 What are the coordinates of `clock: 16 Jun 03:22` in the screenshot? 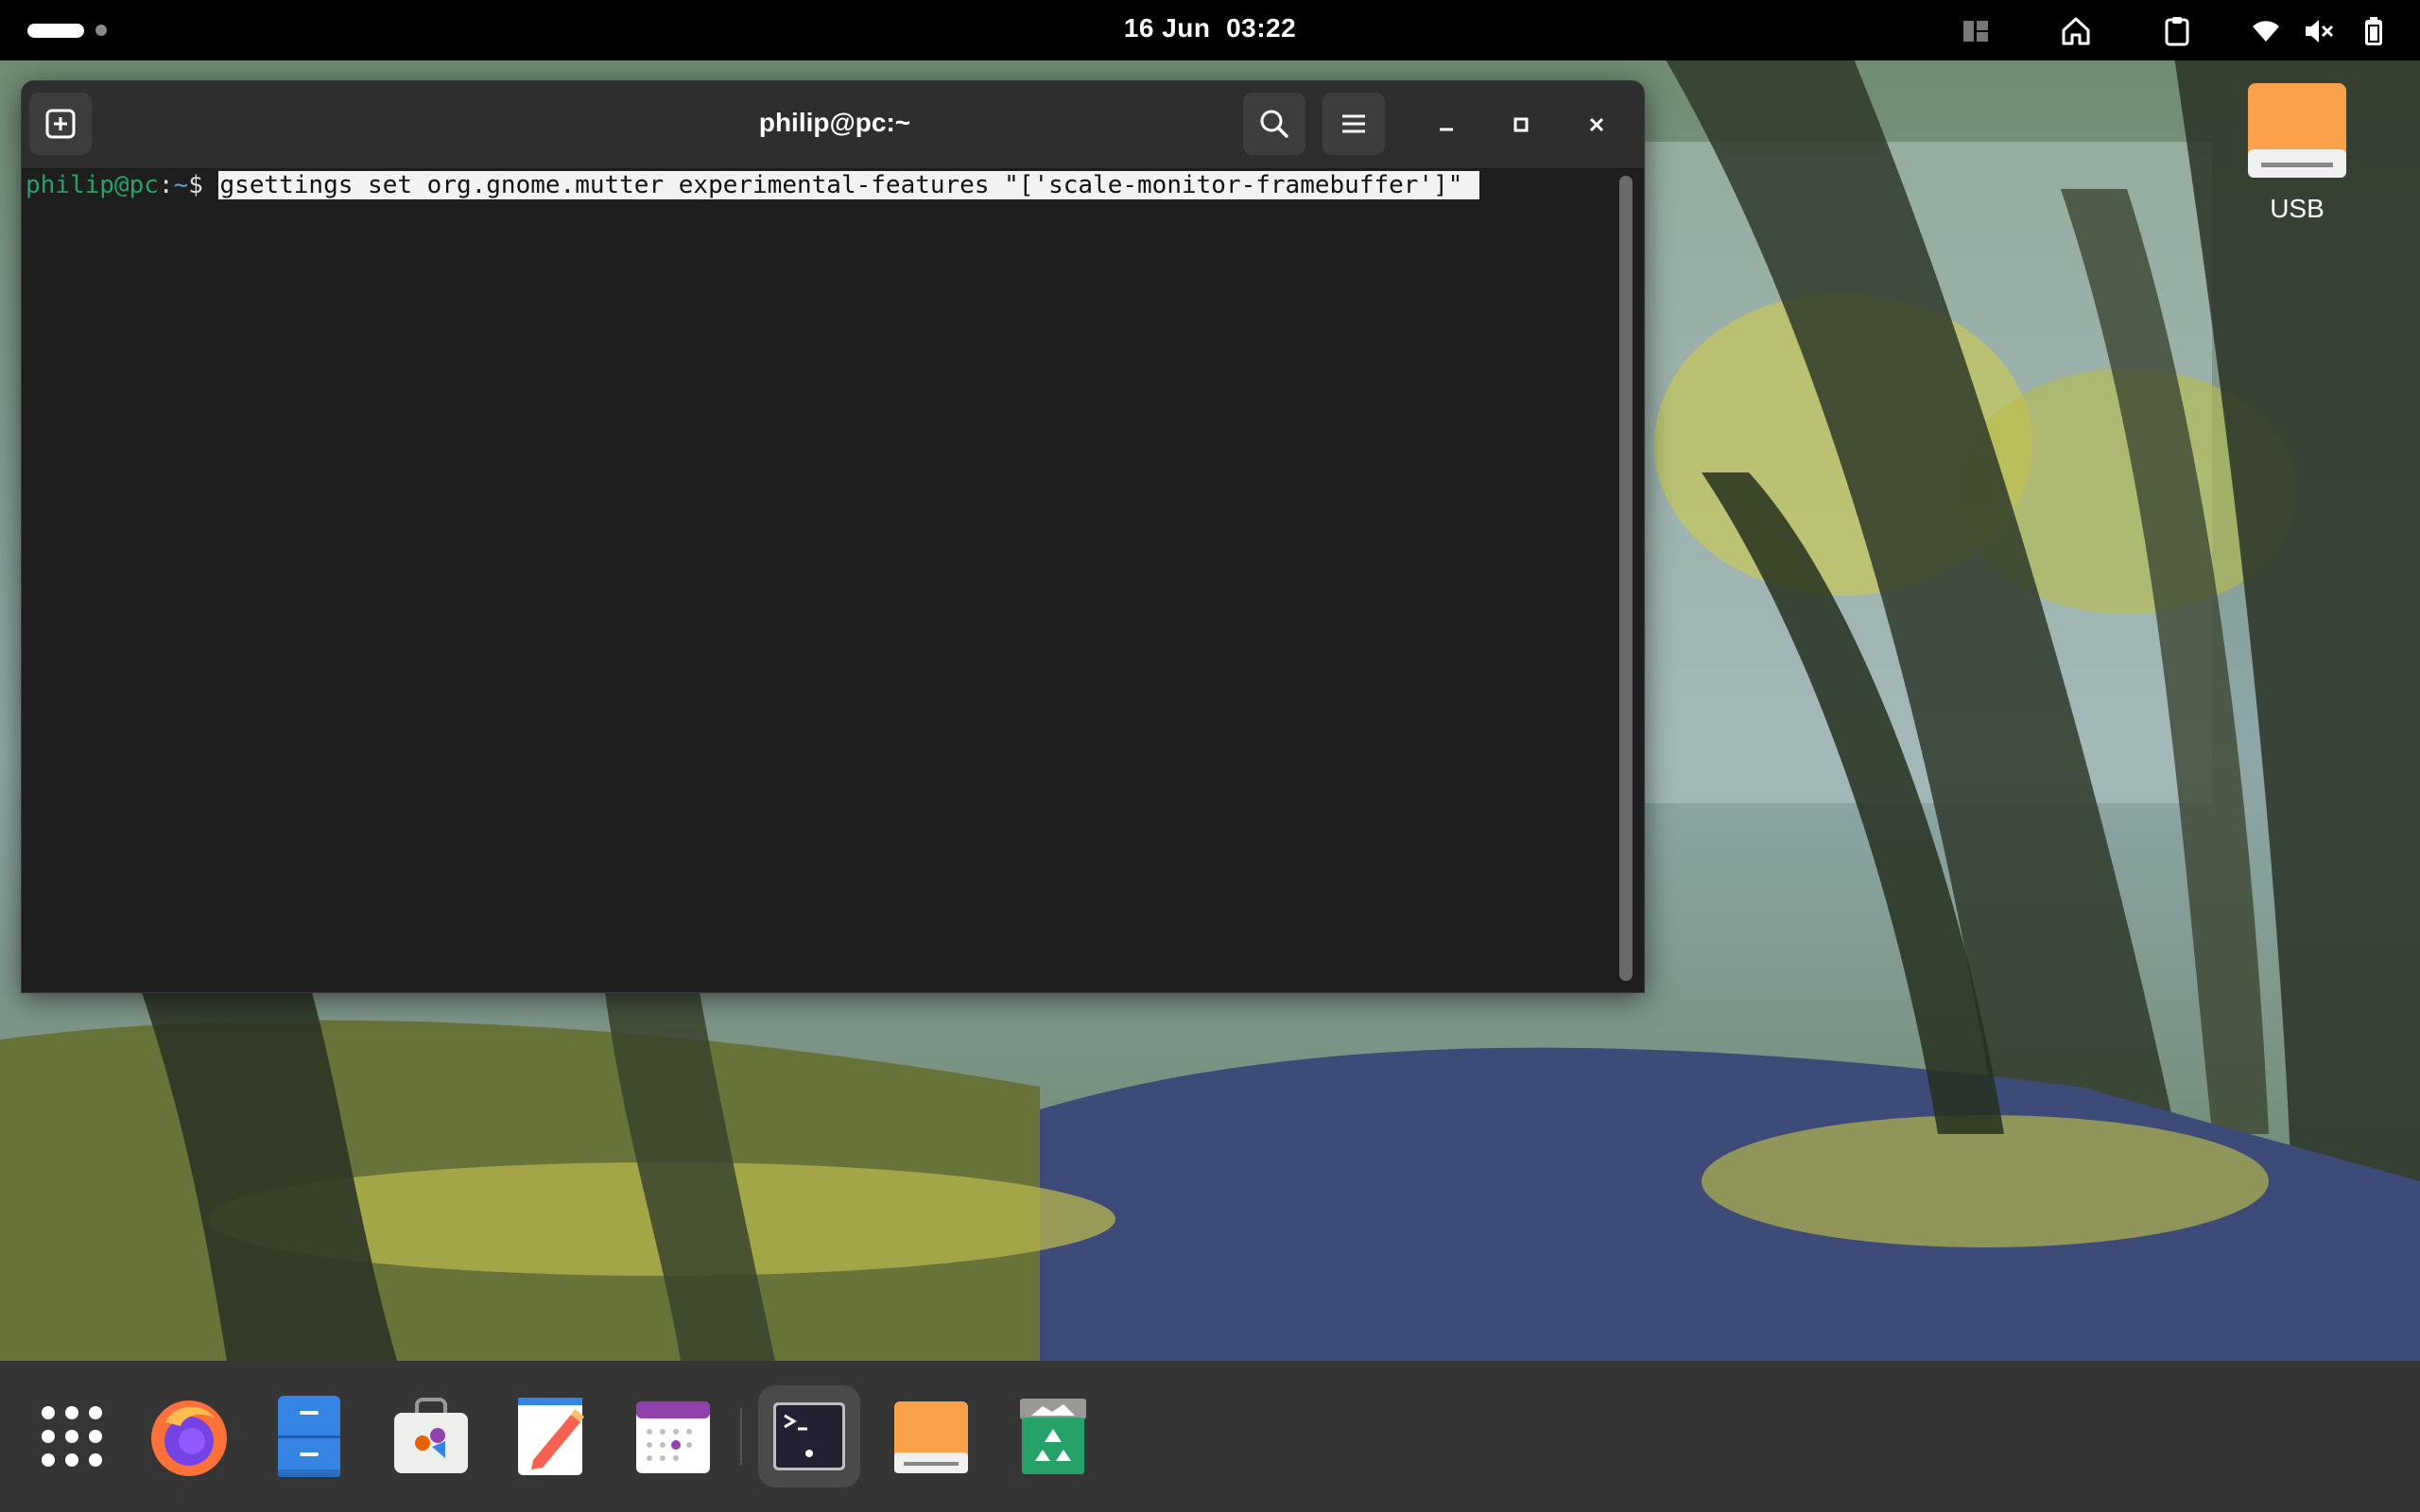 It's located at (1210, 28).